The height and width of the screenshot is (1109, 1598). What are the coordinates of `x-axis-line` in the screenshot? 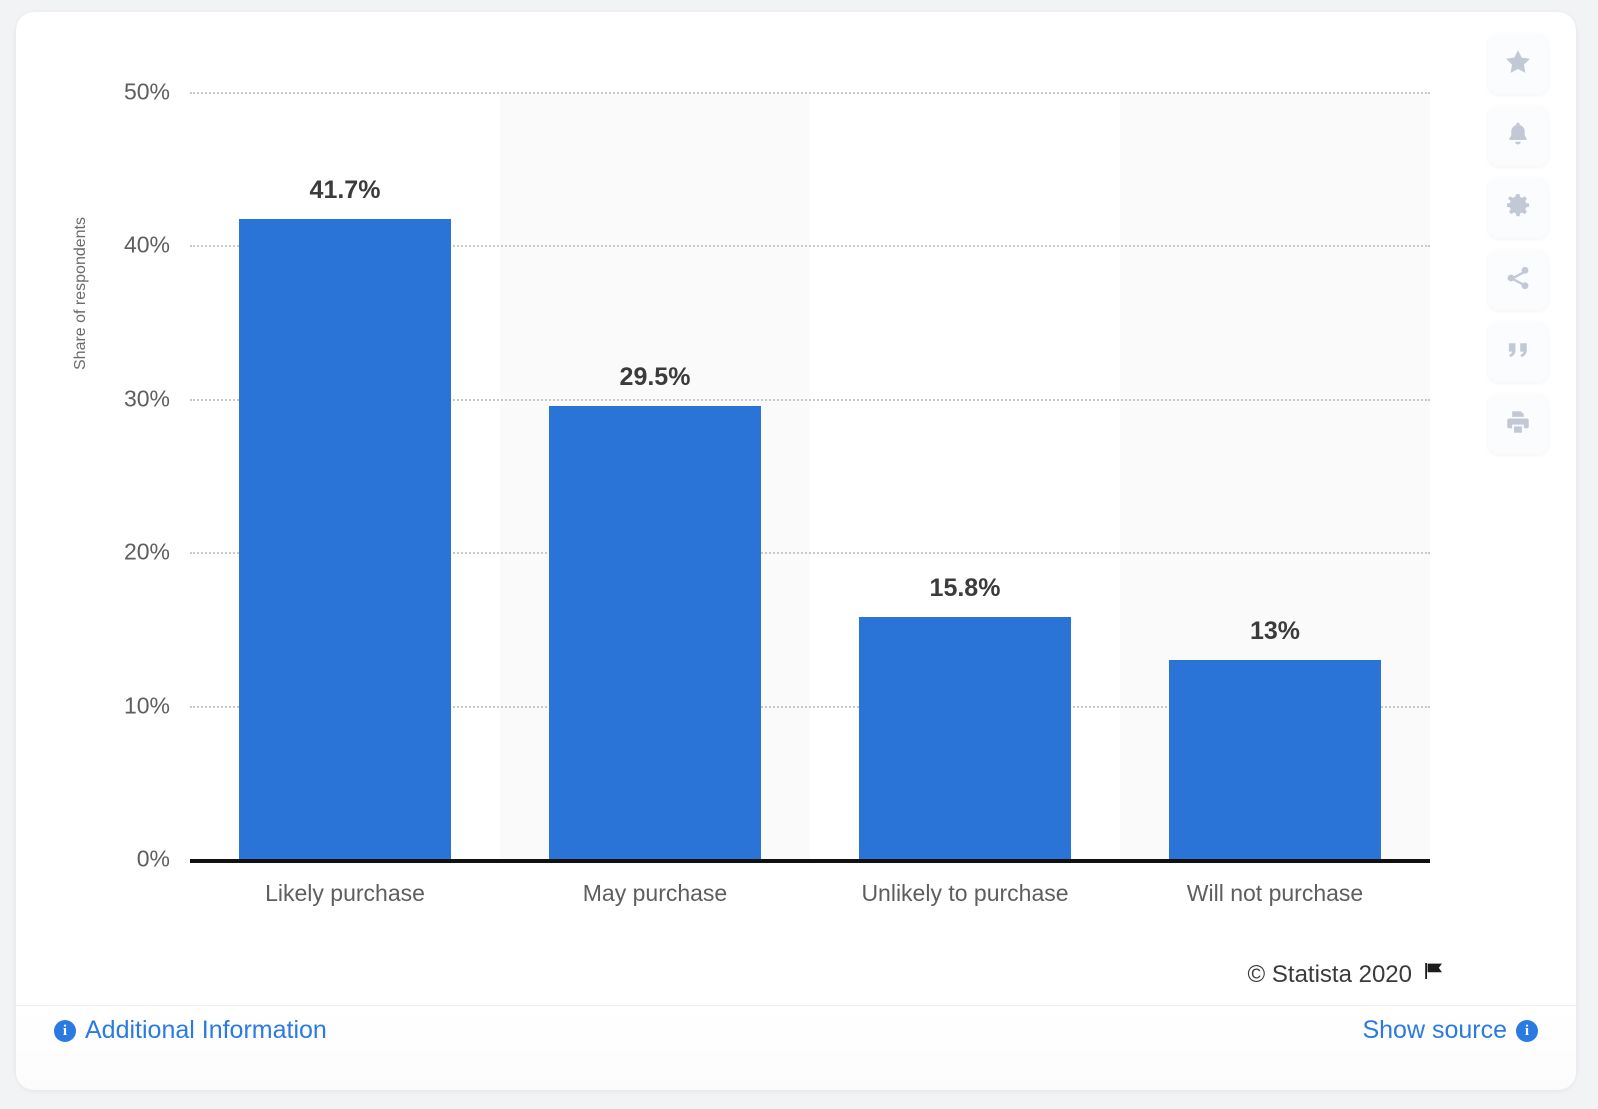 It's located at (810, 861).